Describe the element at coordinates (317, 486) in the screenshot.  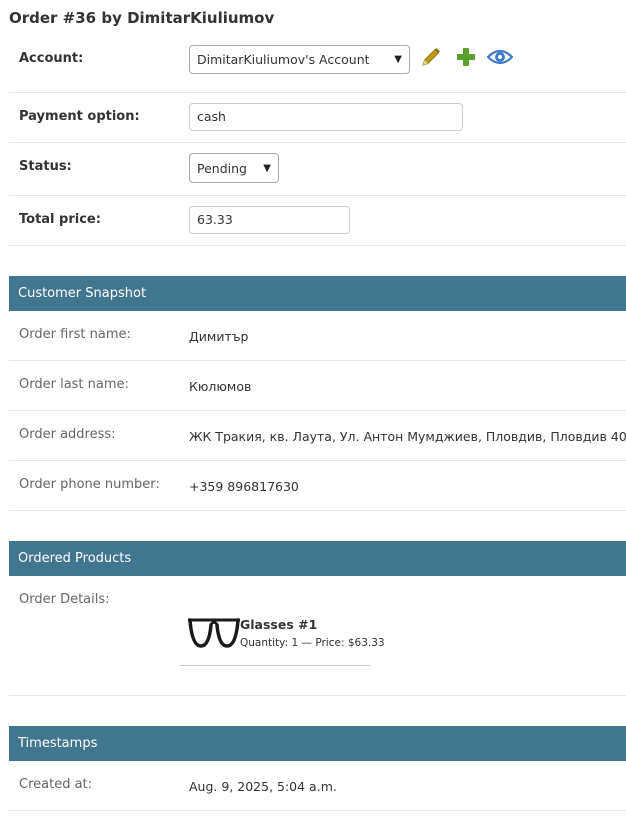
I see `order-phone-number-row: Order phone number: +359 896817630` at that location.